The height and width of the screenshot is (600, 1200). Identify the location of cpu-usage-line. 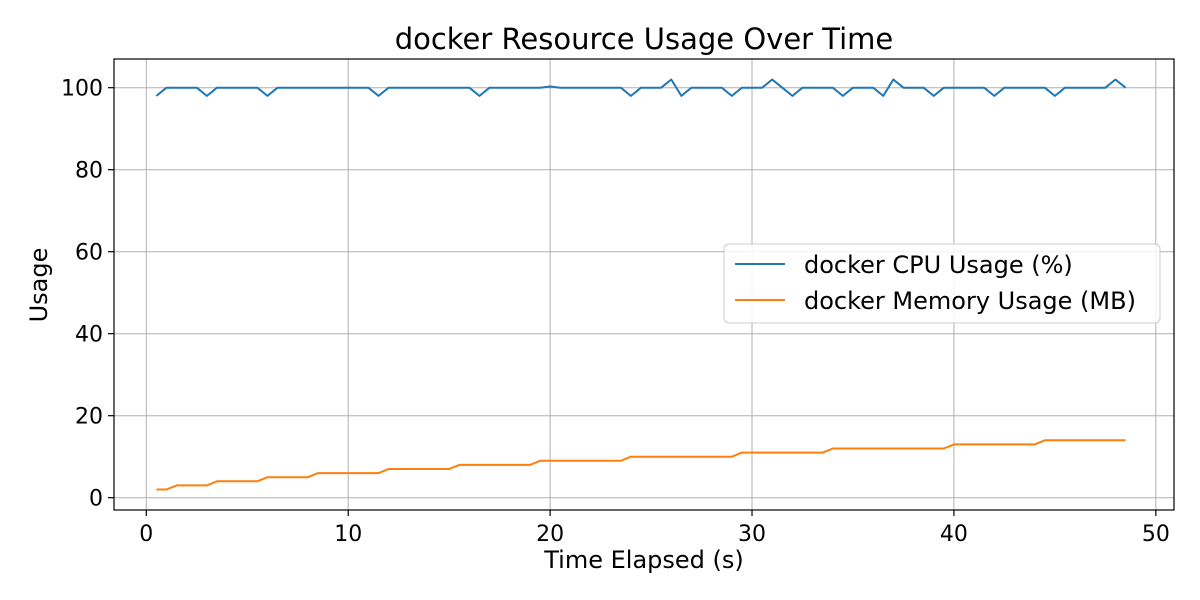
(641, 87).